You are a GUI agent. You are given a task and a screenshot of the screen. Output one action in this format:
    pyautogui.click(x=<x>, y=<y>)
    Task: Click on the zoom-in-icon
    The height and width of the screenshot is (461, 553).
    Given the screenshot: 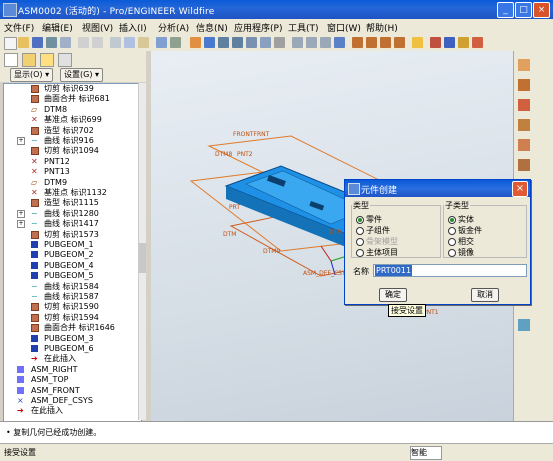 What is the action you would take?
    pyautogui.click(x=223, y=42)
    